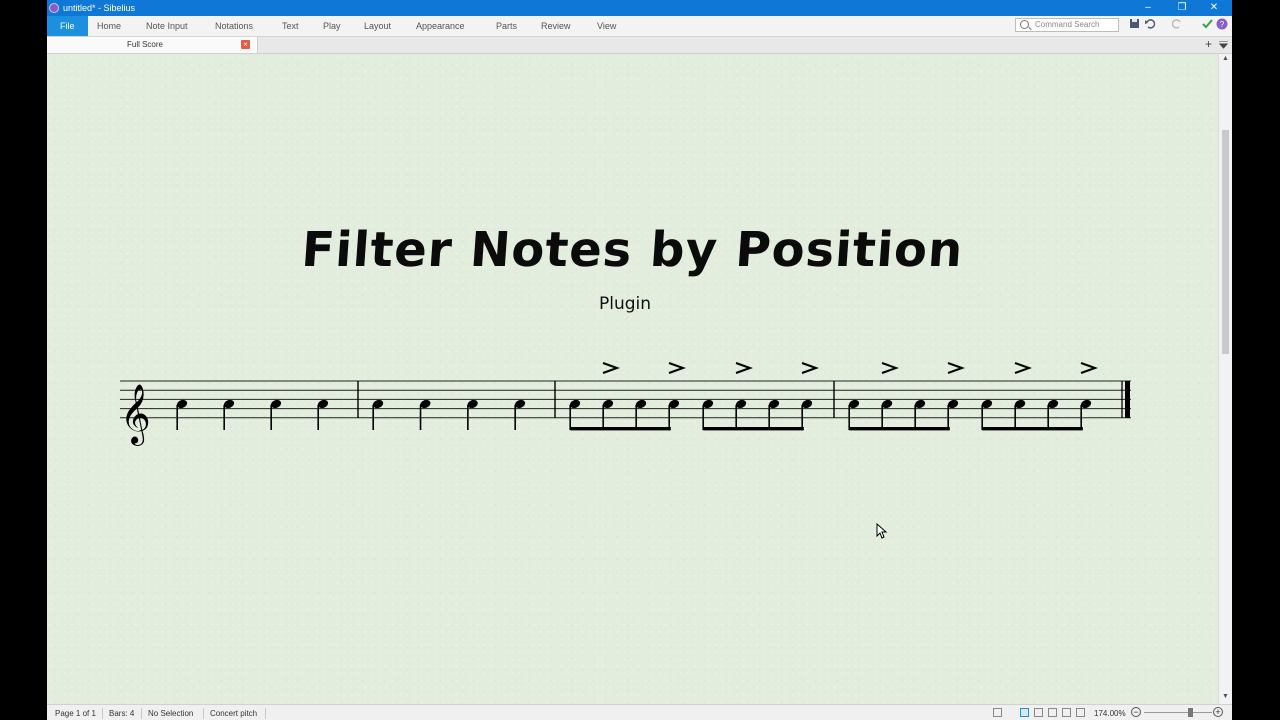  I want to click on scroll-up-icon: ▲, so click(1225, 58).